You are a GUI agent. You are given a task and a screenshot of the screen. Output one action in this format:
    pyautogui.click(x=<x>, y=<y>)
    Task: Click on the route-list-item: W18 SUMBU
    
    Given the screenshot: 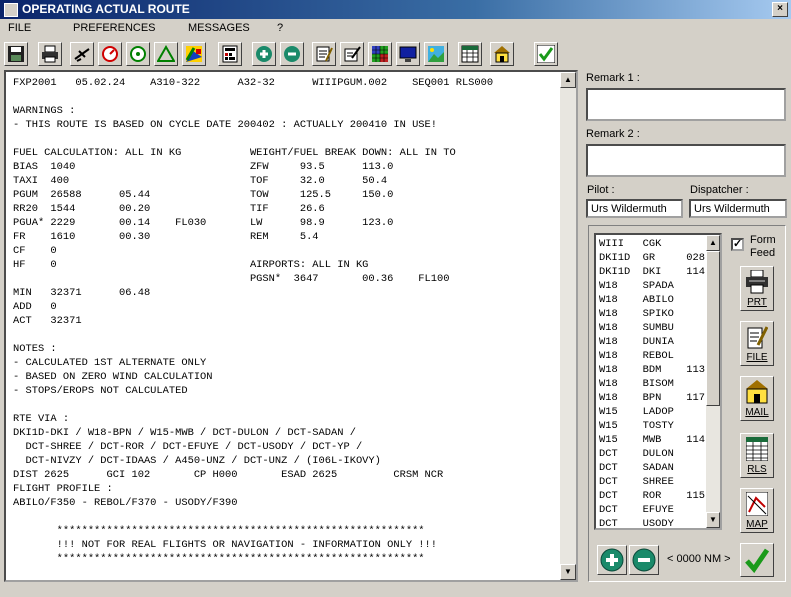 What is the action you would take?
    pyautogui.click(x=636, y=328)
    